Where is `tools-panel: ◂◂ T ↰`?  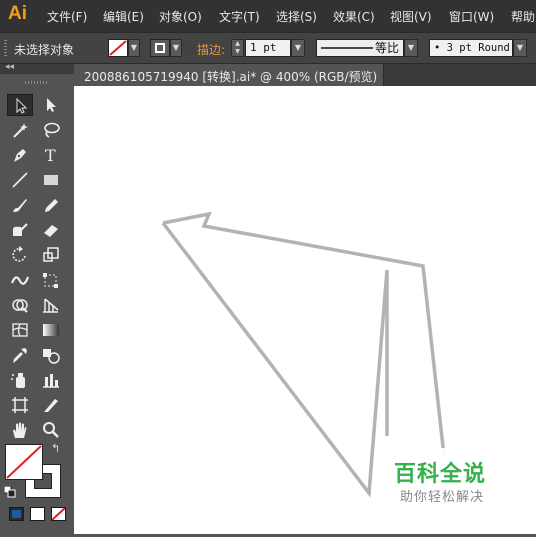 tools-panel: ◂◂ T ↰ is located at coordinates (37, 298).